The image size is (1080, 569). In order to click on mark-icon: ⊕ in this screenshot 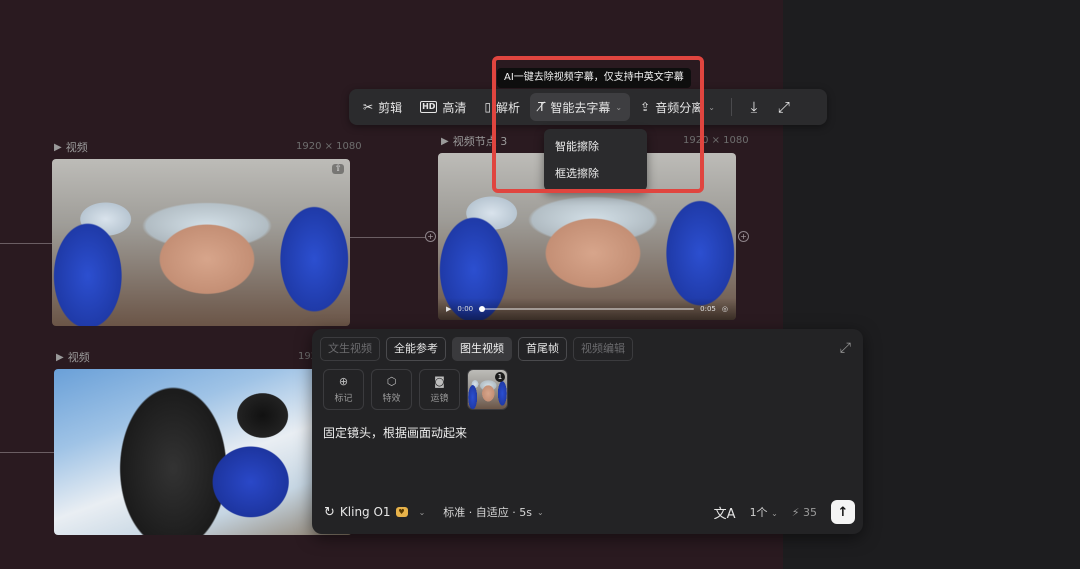, I will do `click(343, 381)`.